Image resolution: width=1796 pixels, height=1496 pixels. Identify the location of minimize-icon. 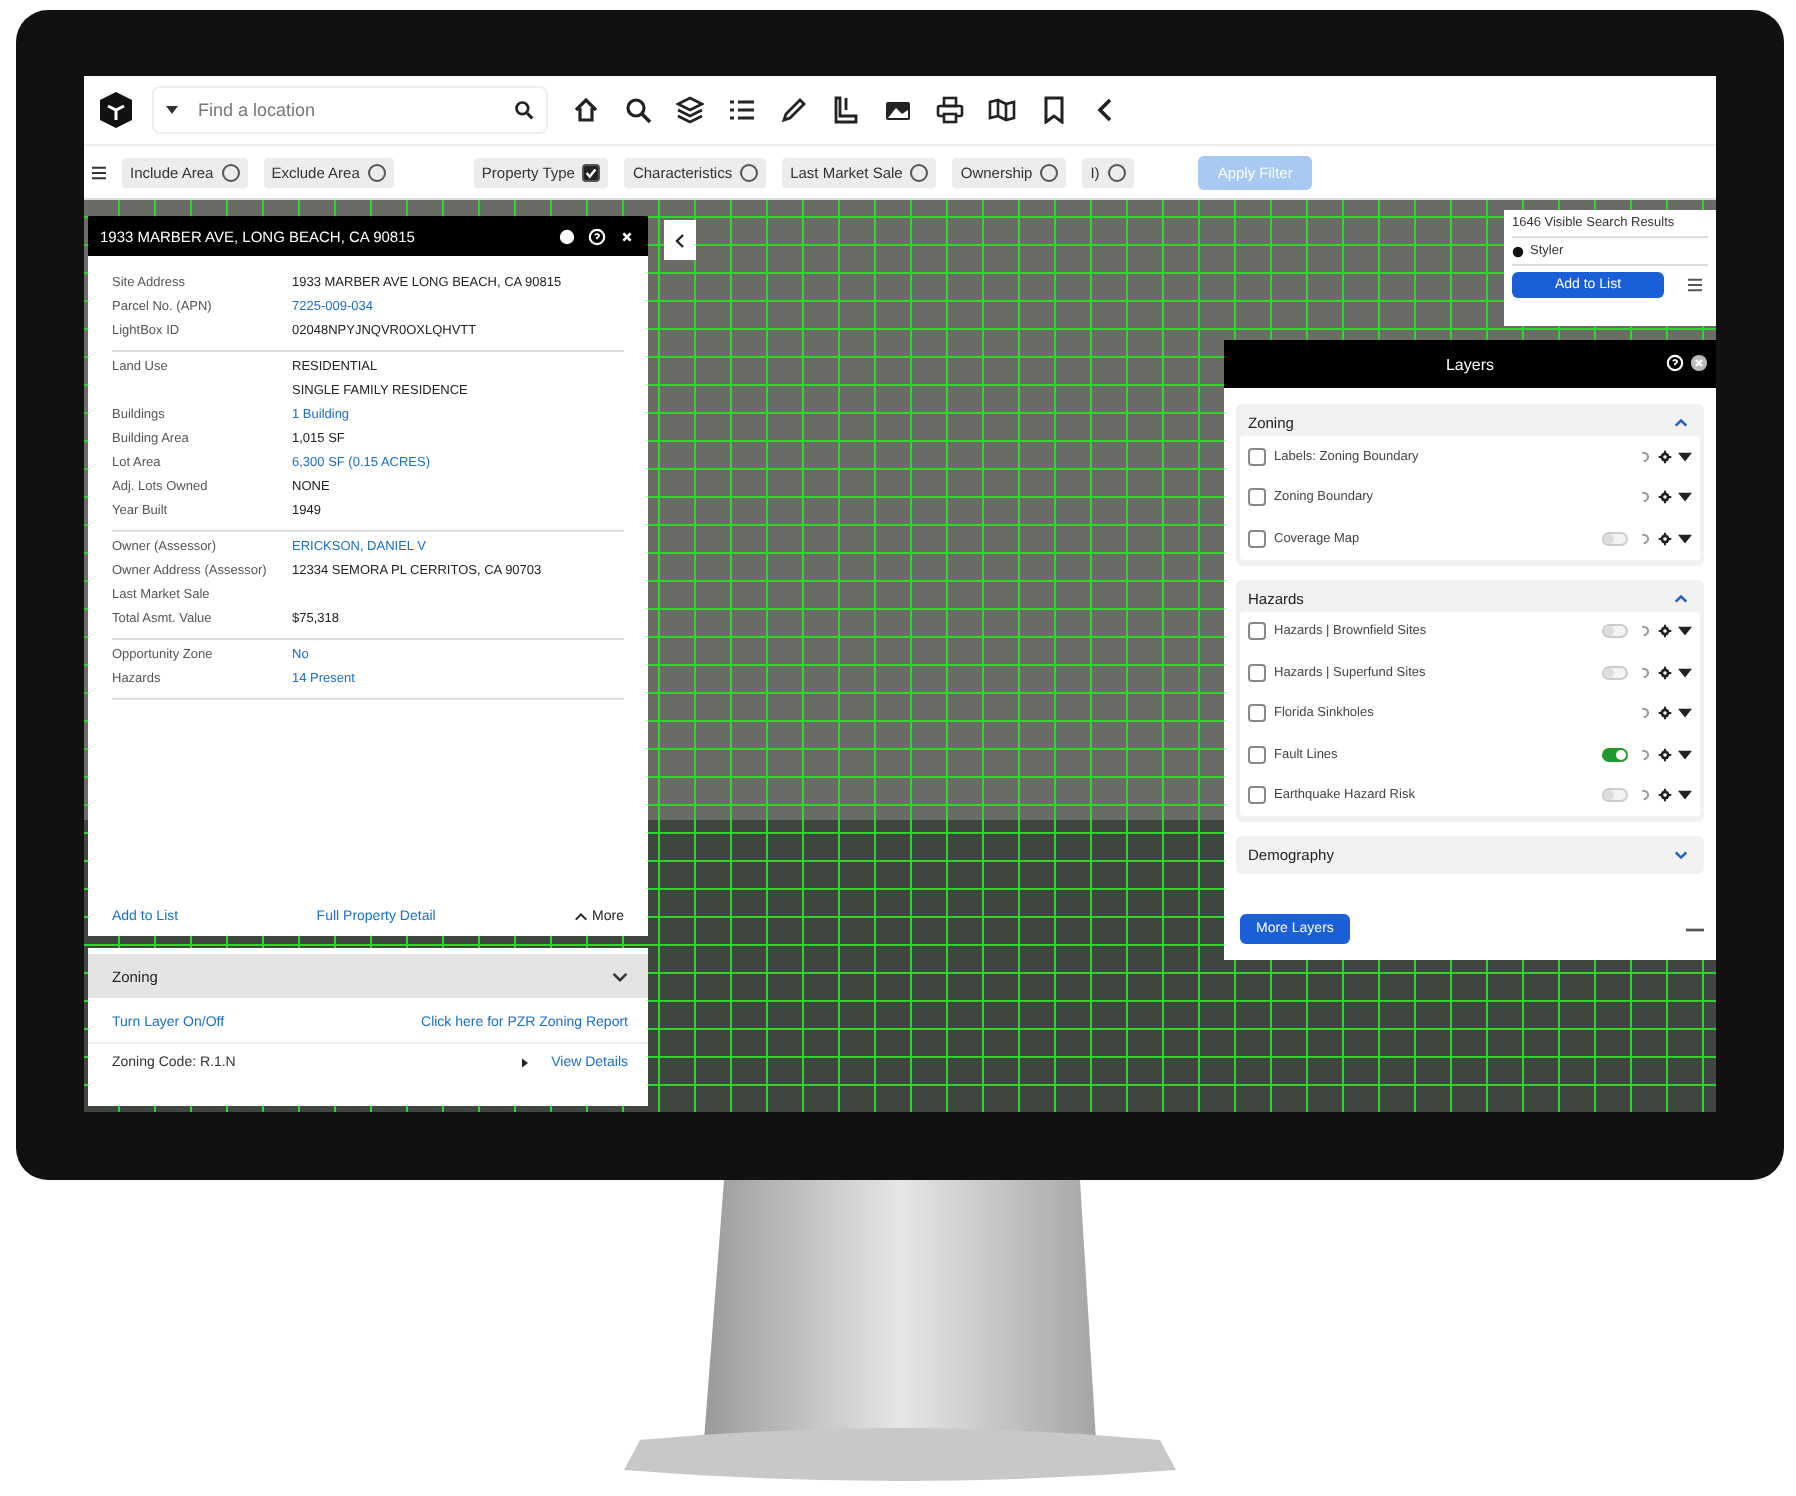
(1695, 929).